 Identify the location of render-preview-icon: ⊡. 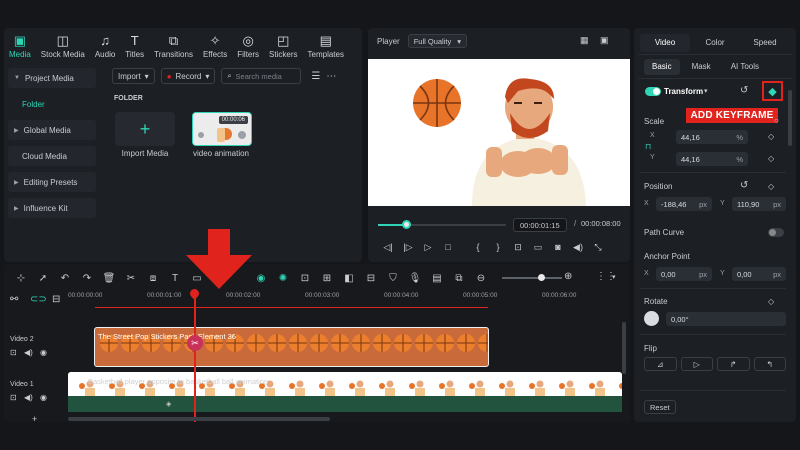
(305, 278).